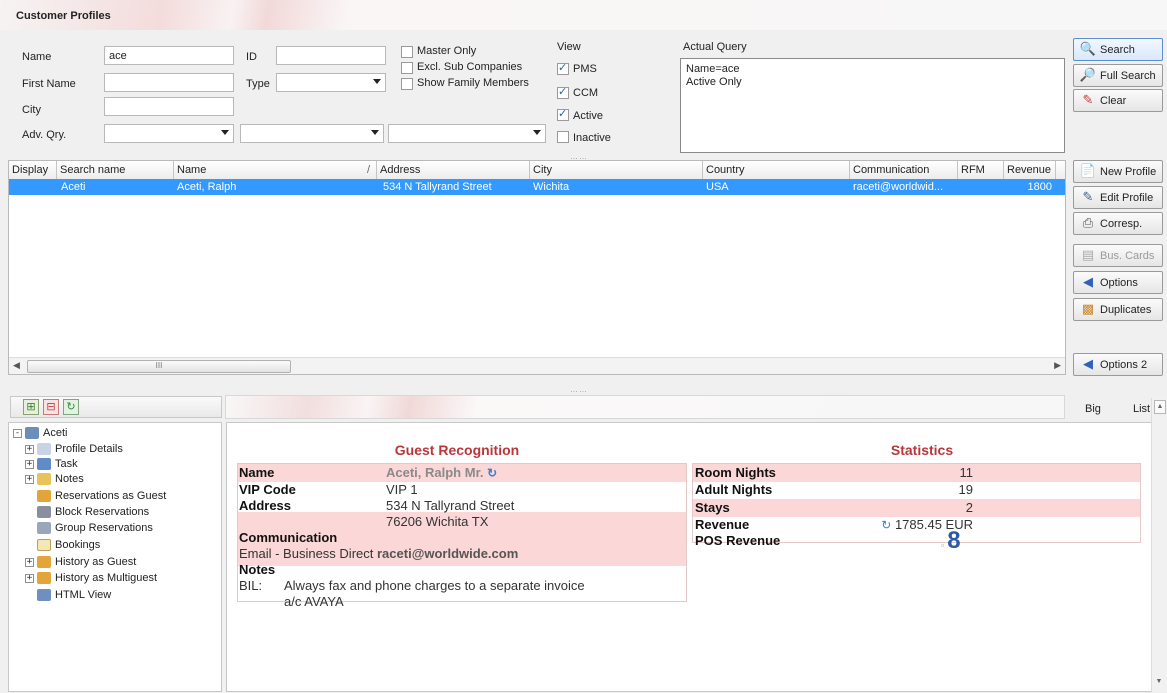 Image resolution: width=1167 pixels, height=693 pixels. What do you see at coordinates (1118, 309) in the screenshot?
I see `duplicates-button: ▩ Duplicates` at bounding box center [1118, 309].